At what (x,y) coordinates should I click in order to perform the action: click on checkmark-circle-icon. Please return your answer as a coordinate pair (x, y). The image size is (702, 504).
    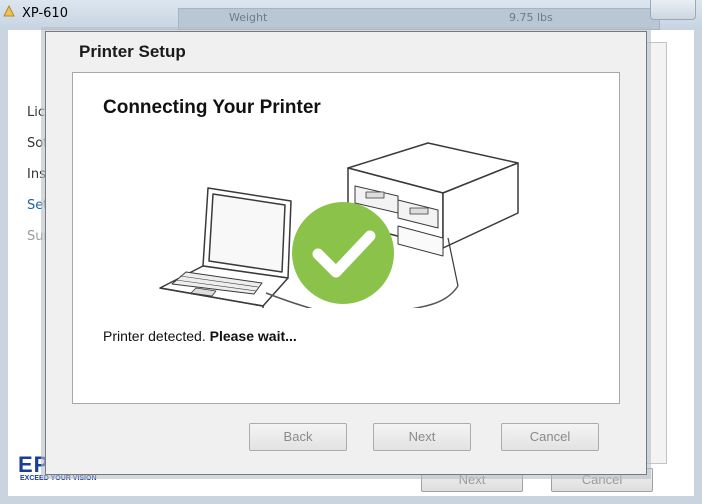
    Looking at the image, I should click on (343, 253).